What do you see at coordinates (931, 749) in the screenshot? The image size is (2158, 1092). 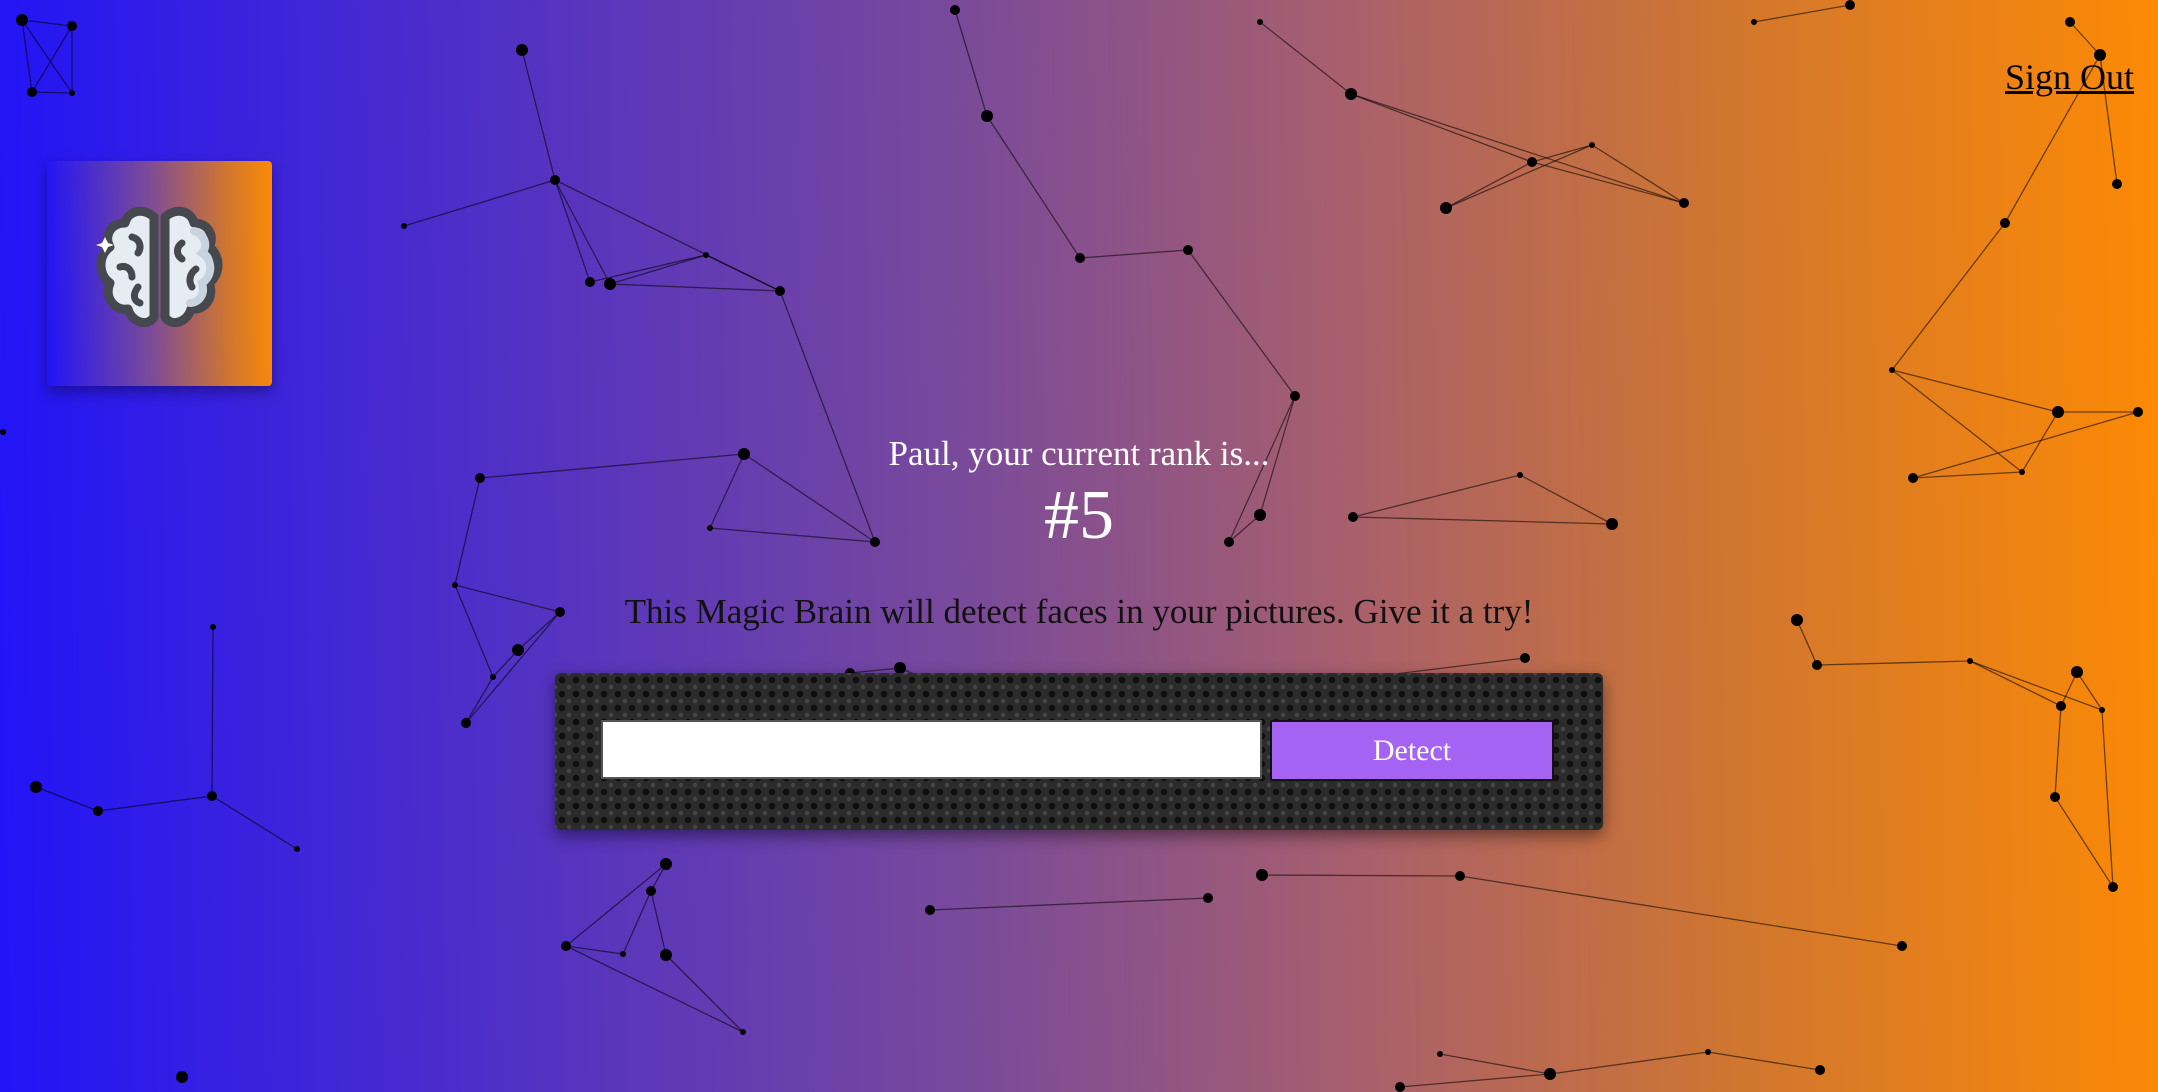 I see `image-url-input` at bounding box center [931, 749].